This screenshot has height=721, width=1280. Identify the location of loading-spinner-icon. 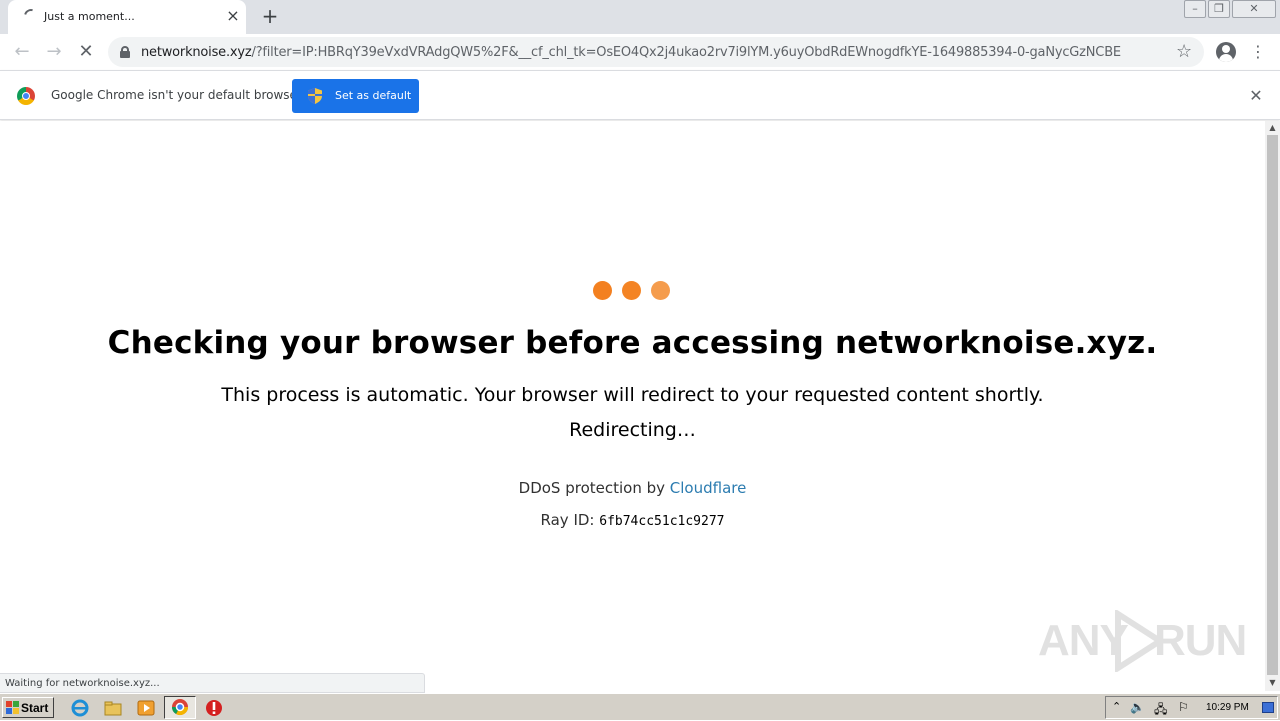
(31, 16).